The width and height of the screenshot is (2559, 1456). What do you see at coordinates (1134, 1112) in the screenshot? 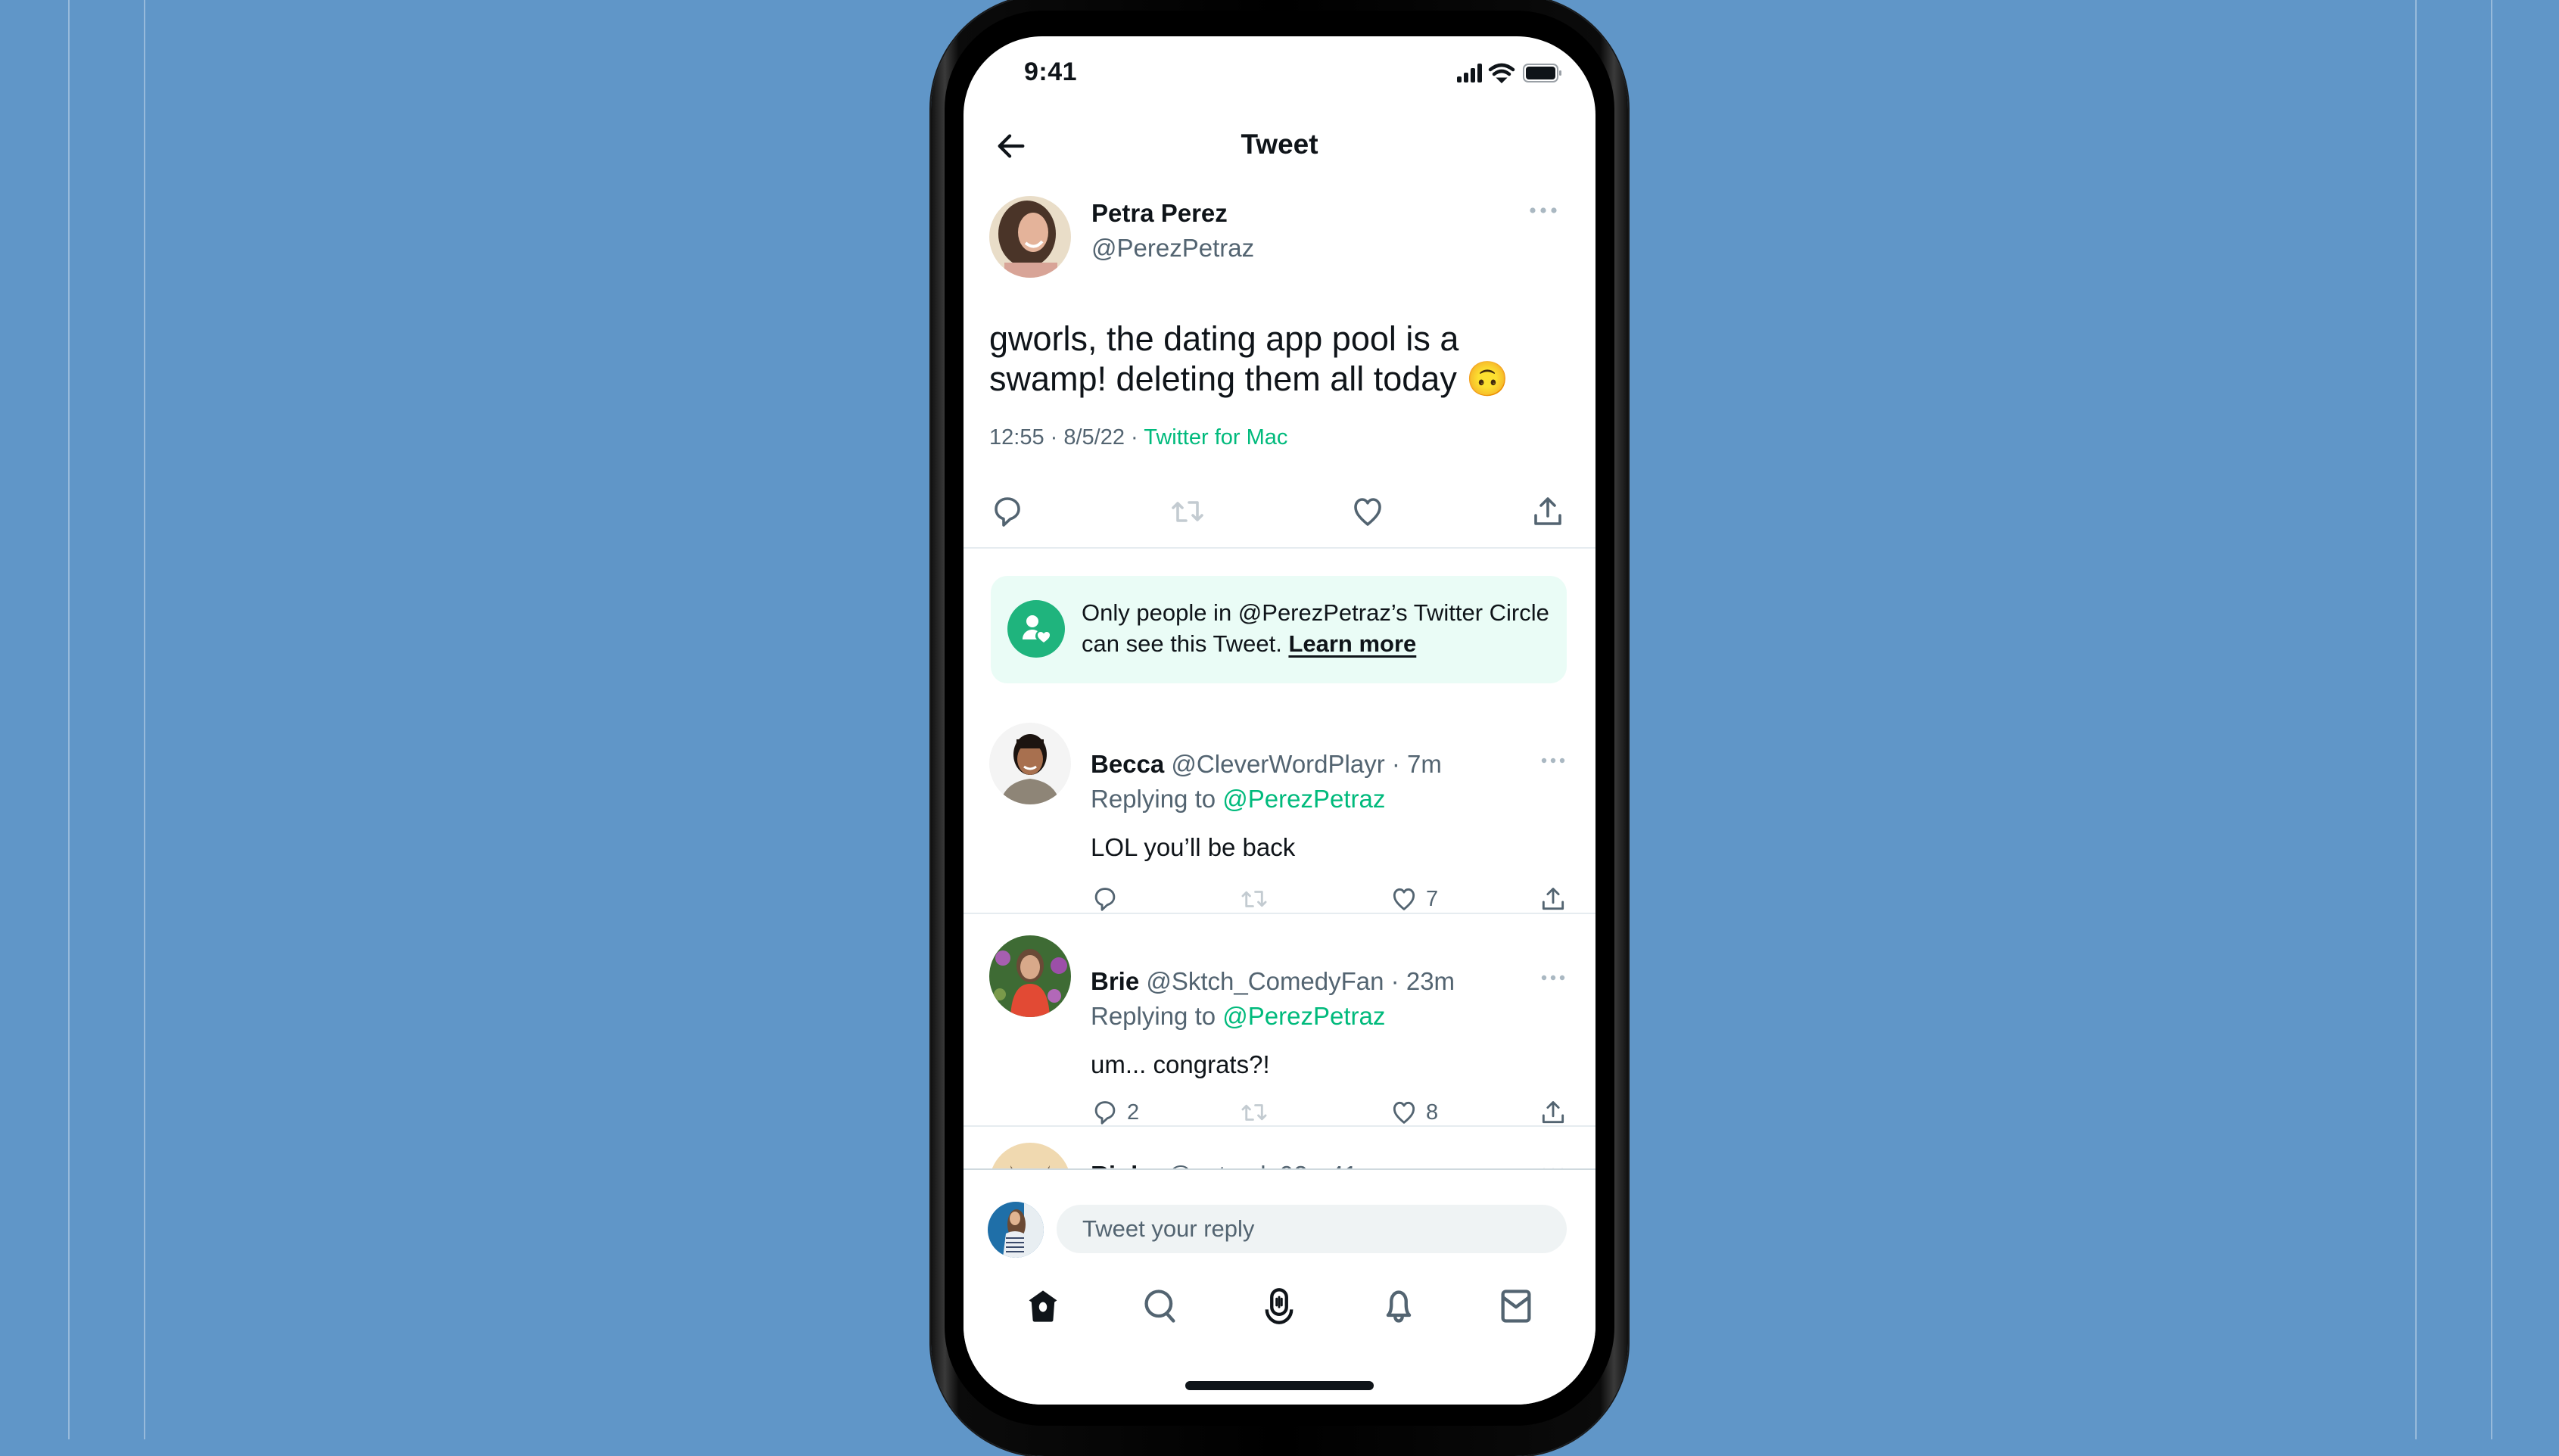
I see `reply-count: 2` at bounding box center [1134, 1112].